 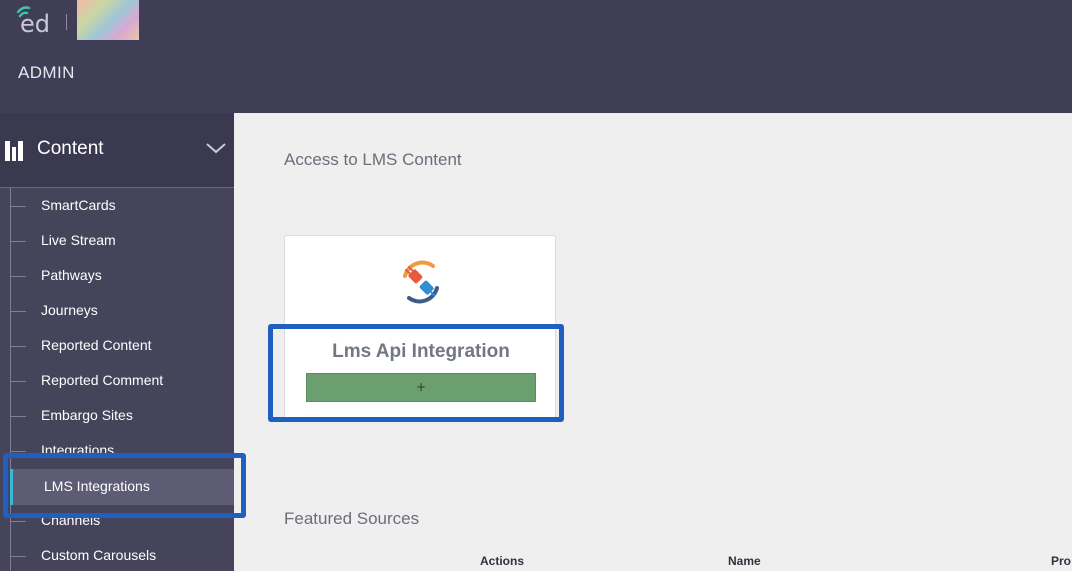 What do you see at coordinates (66, 22) in the screenshot?
I see `logo-separator` at bounding box center [66, 22].